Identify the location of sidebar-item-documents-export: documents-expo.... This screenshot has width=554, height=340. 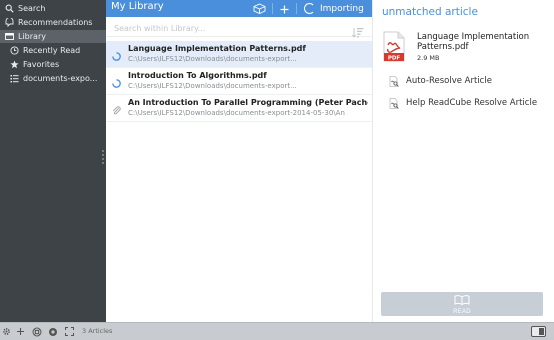
(53, 78).